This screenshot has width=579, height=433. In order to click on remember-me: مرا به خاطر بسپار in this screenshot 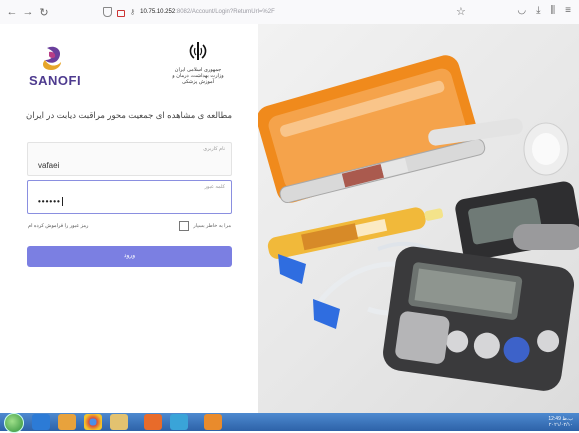, I will do `click(205, 226)`.